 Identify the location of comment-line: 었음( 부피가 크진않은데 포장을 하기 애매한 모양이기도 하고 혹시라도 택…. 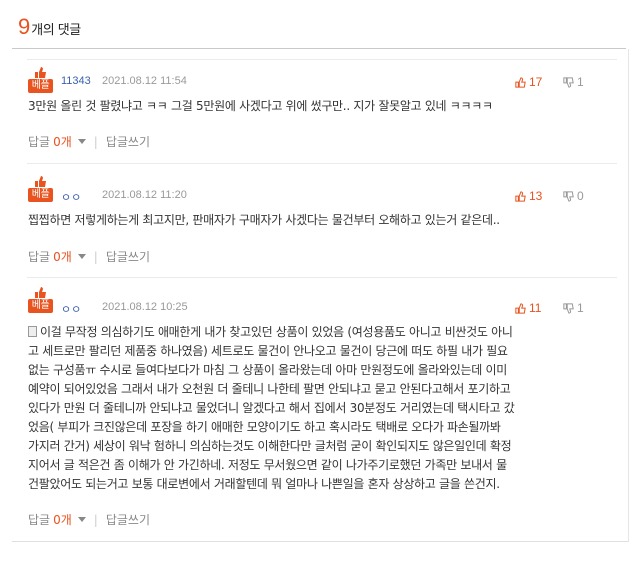
(264, 427).